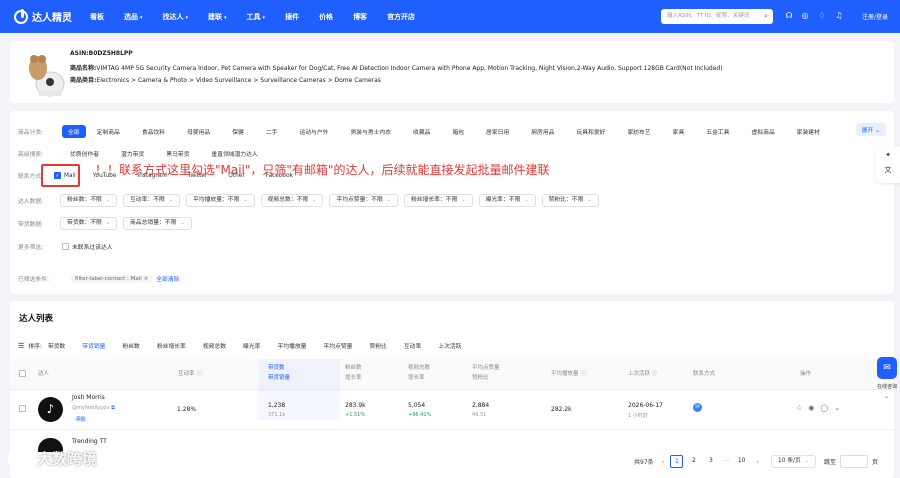  What do you see at coordinates (112, 278) in the screenshot?
I see `selected-filter-tag: filter-label-contact : Mail ×` at bounding box center [112, 278].